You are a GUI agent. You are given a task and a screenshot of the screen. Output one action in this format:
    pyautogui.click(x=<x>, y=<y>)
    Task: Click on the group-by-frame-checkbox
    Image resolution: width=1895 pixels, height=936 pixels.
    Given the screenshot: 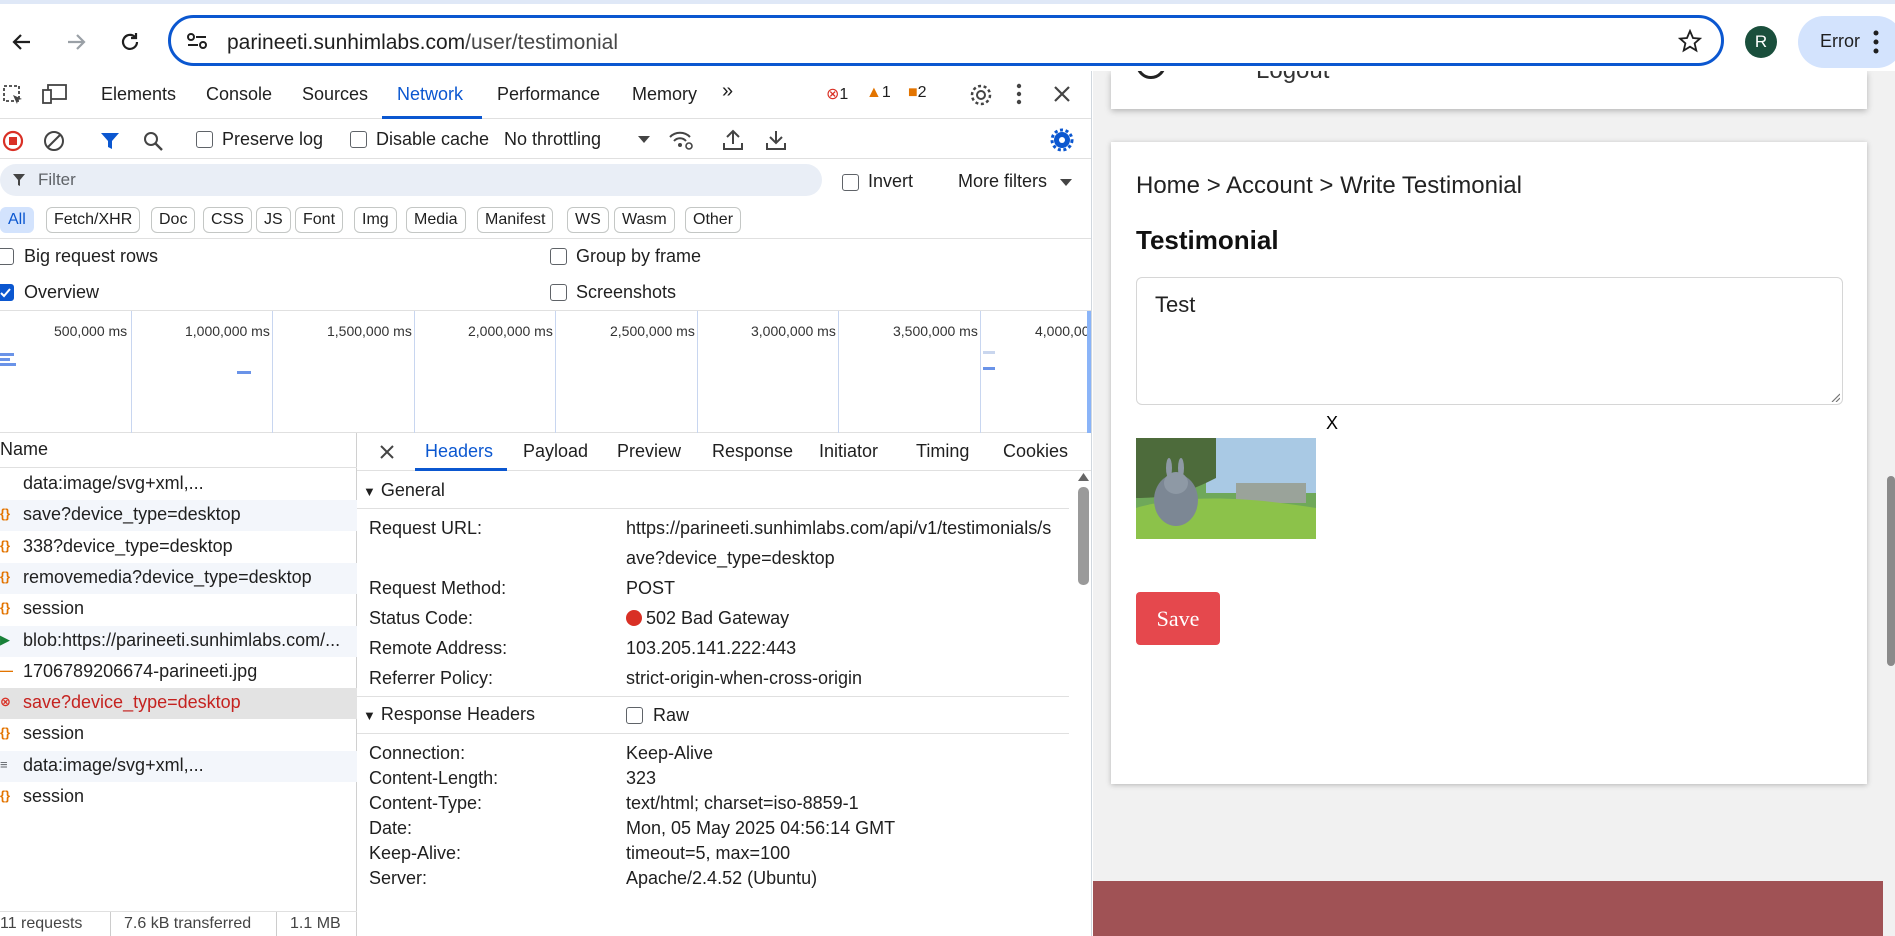 What is the action you would take?
    pyautogui.click(x=558, y=256)
    